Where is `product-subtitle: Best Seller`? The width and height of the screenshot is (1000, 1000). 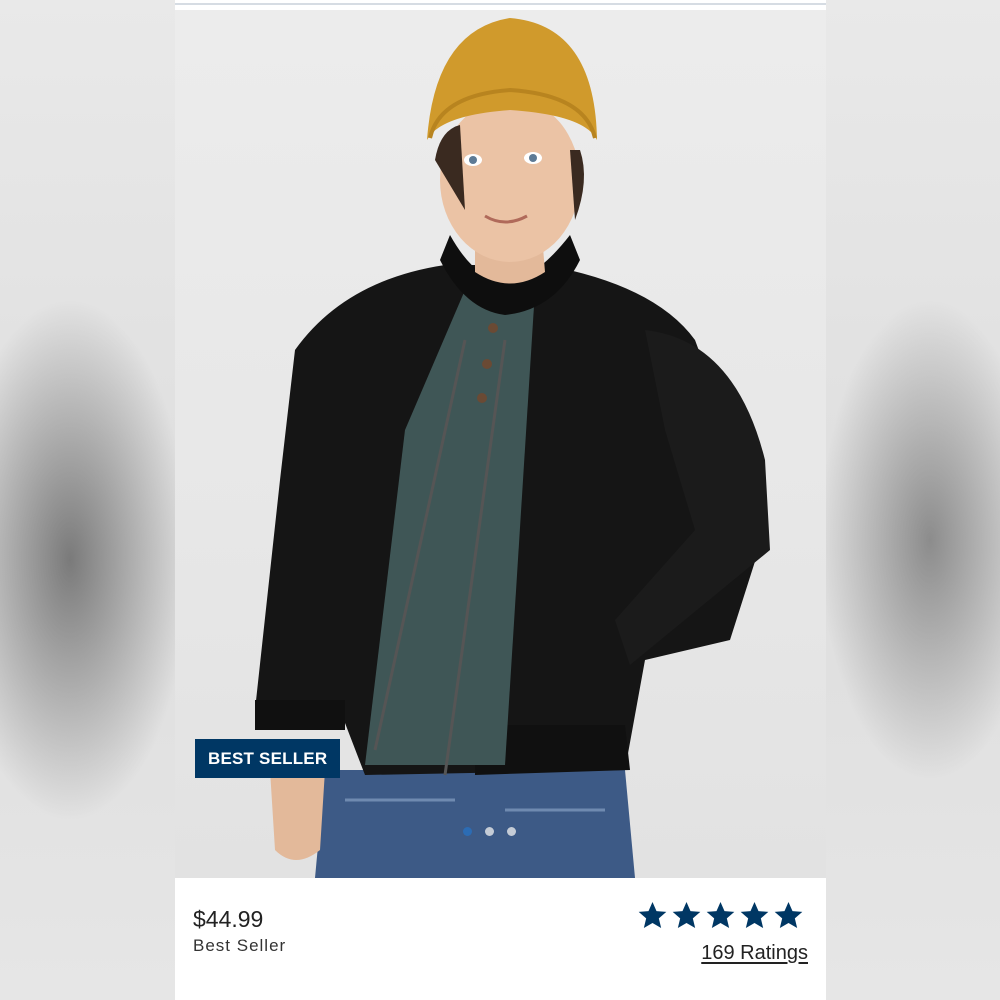
product-subtitle: Best Seller is located at coordinates (240, 945).